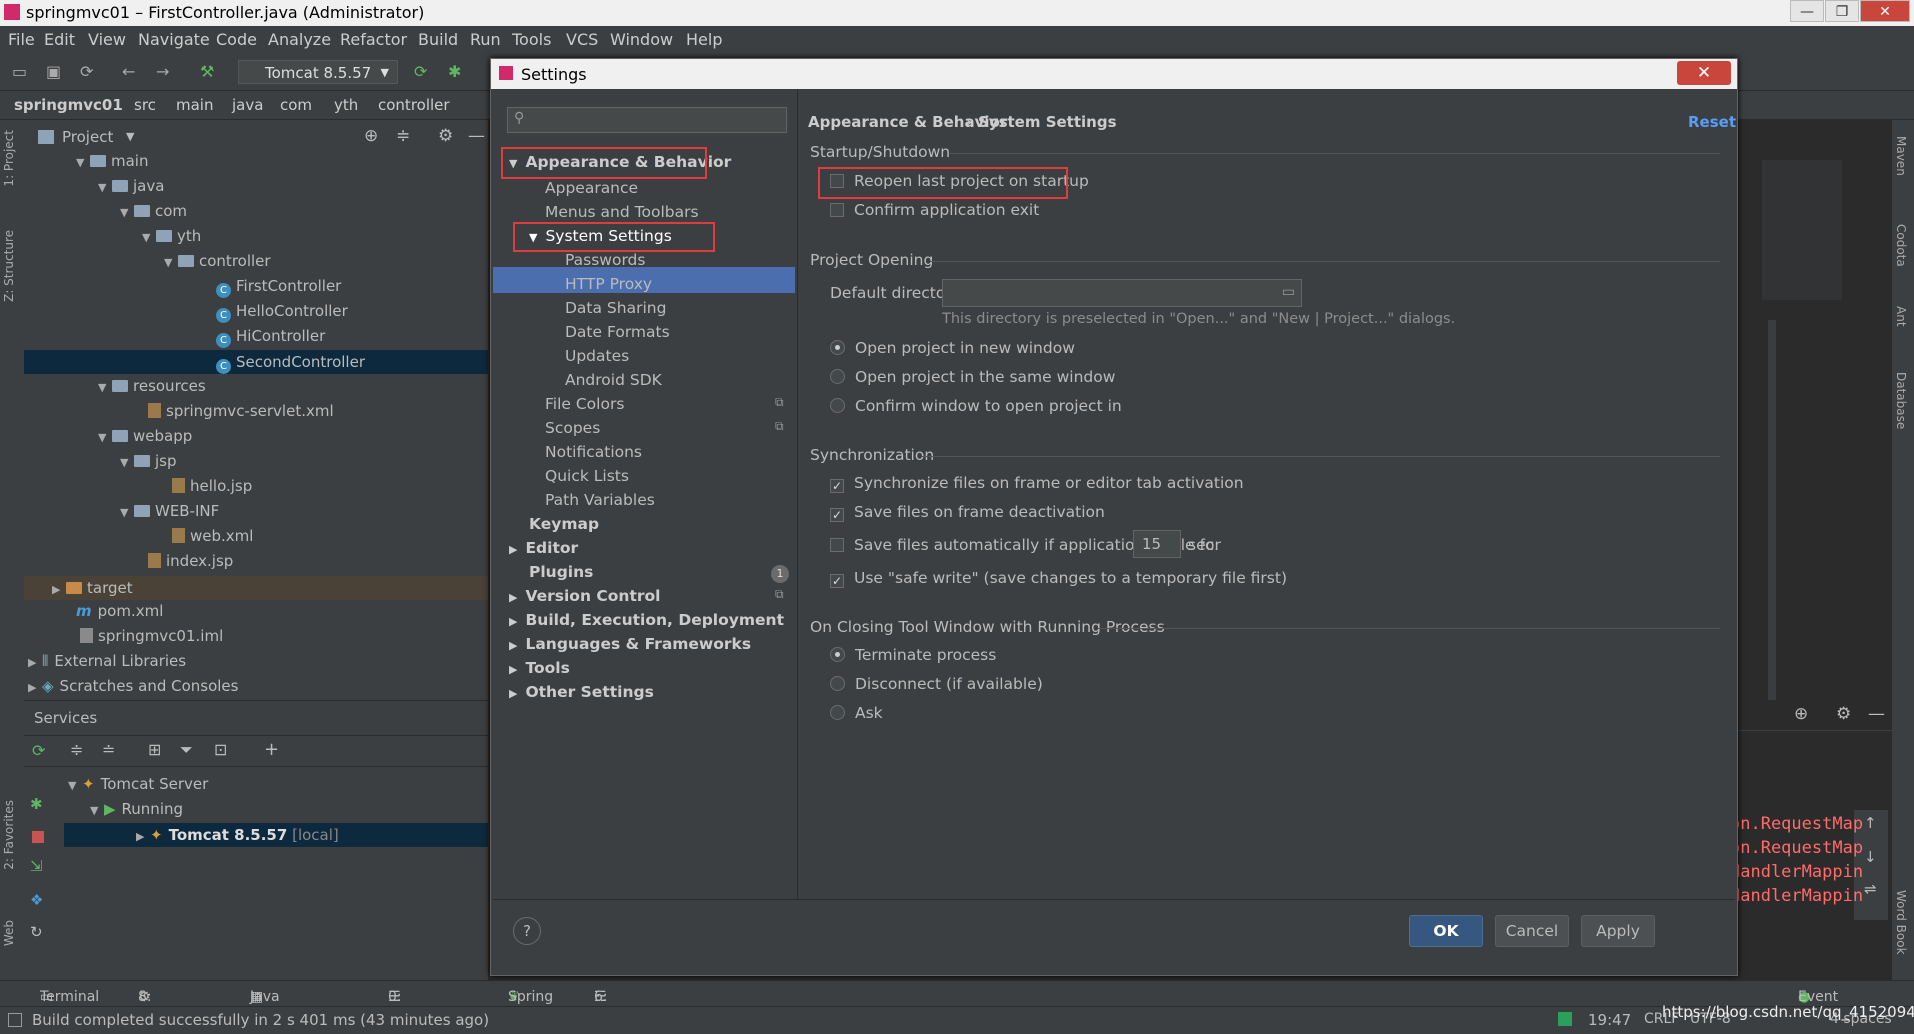 Image resolution: width=1914 pixels, height=1034 pixels. Describe the element at coordinates (162, 71) in the screenshot. I see `forward-icon: →` at that location.